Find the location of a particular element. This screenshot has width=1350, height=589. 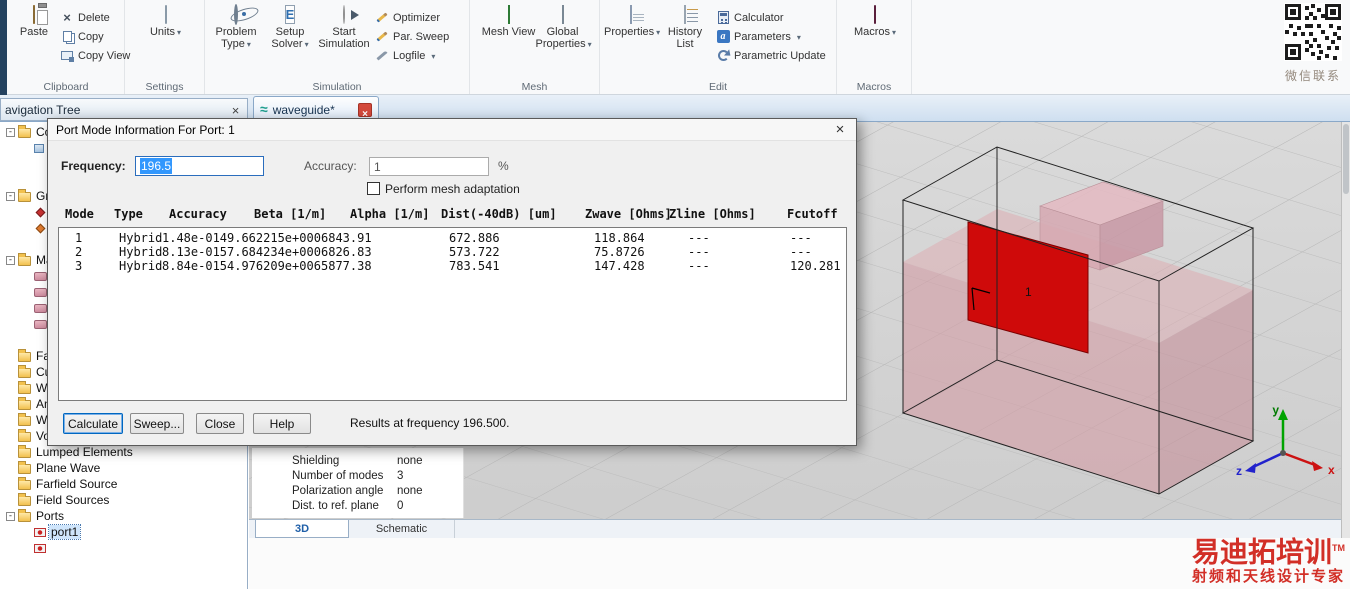

copy-view-icon is located at coordinates (67, 56).